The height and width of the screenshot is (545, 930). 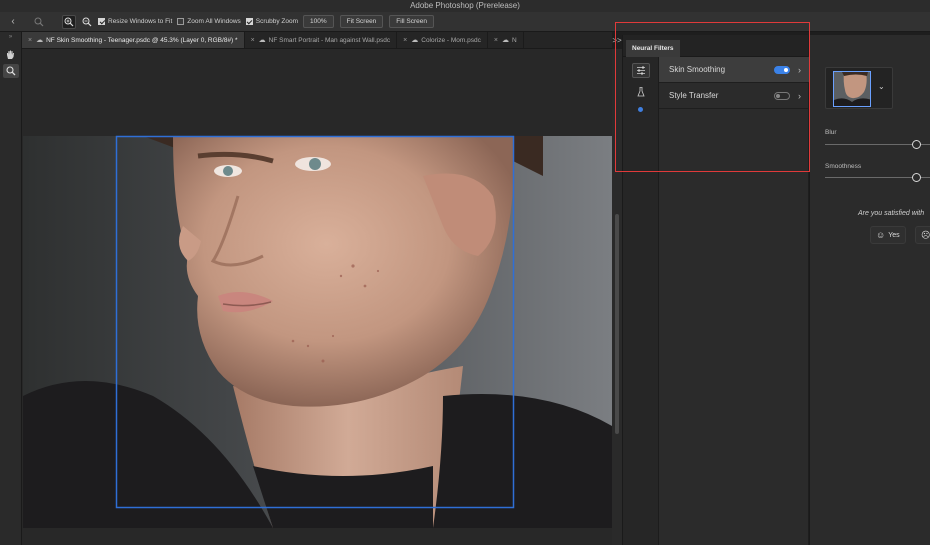 What do you see at coordinates (318, 21) in the screenshot?
I see `zoom-100-button: 100%` at bounding box center [318, 21].